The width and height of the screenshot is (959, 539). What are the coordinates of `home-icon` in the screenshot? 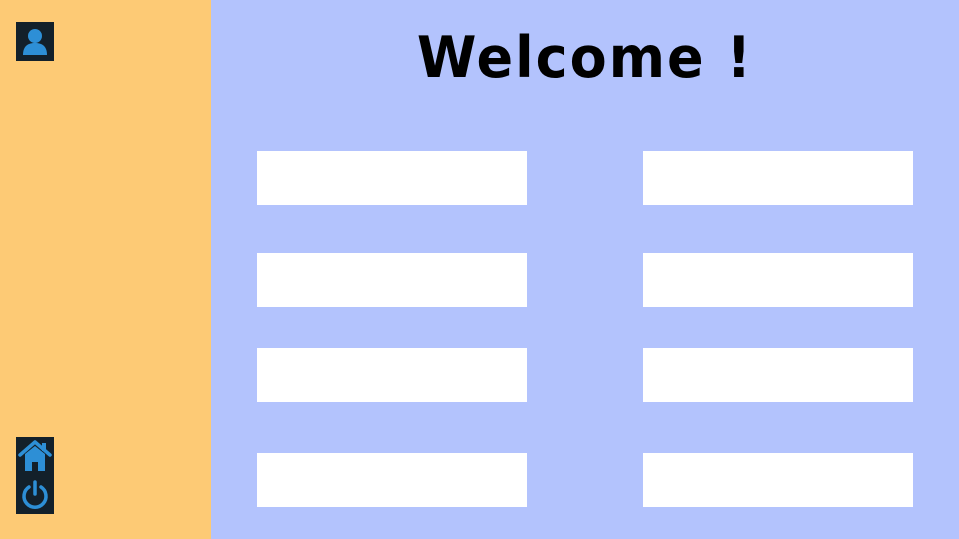 It's located at (35, 455).